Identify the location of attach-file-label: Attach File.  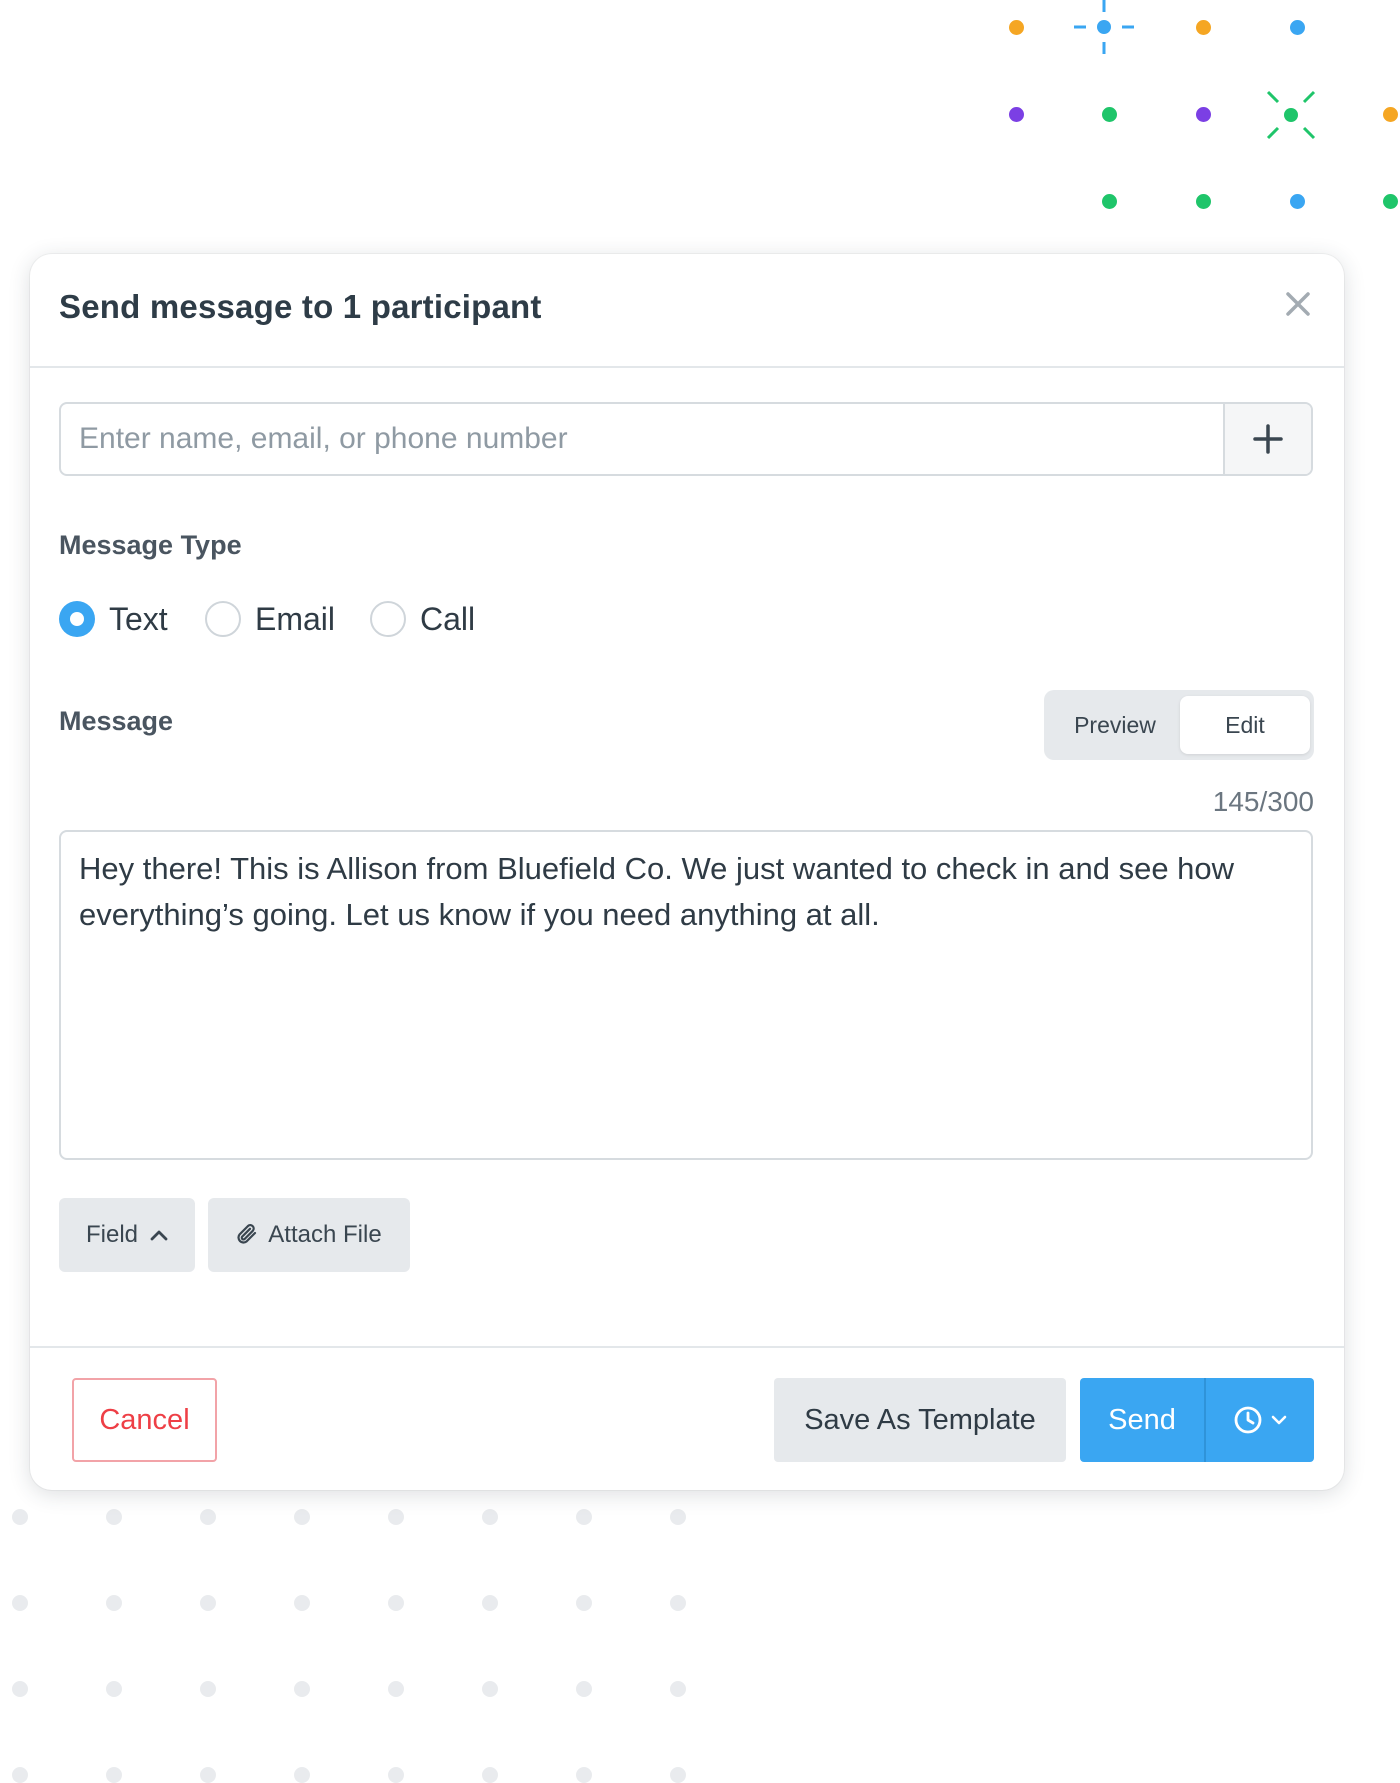
(325, 1234).